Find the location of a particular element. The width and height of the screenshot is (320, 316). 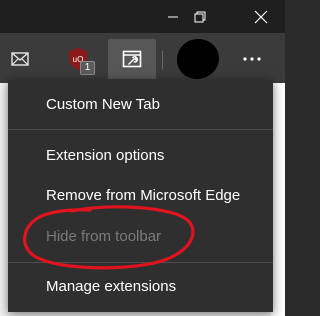

menu-item-manage-extensions: Manage extensions is located at coordinates (140, 287).